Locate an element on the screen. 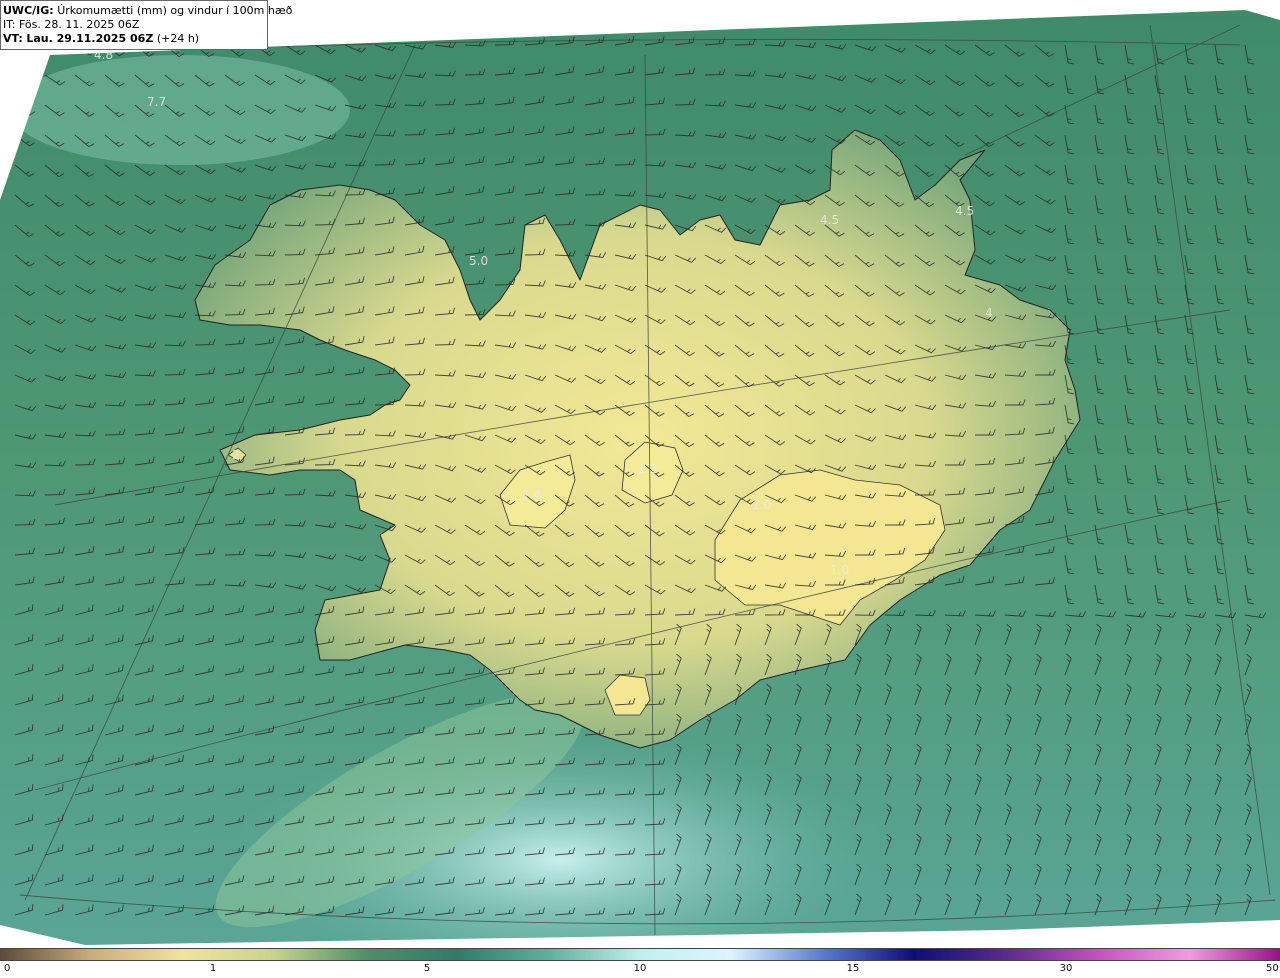  lead-time: (+24 h) is located at coordinates (178, 38).